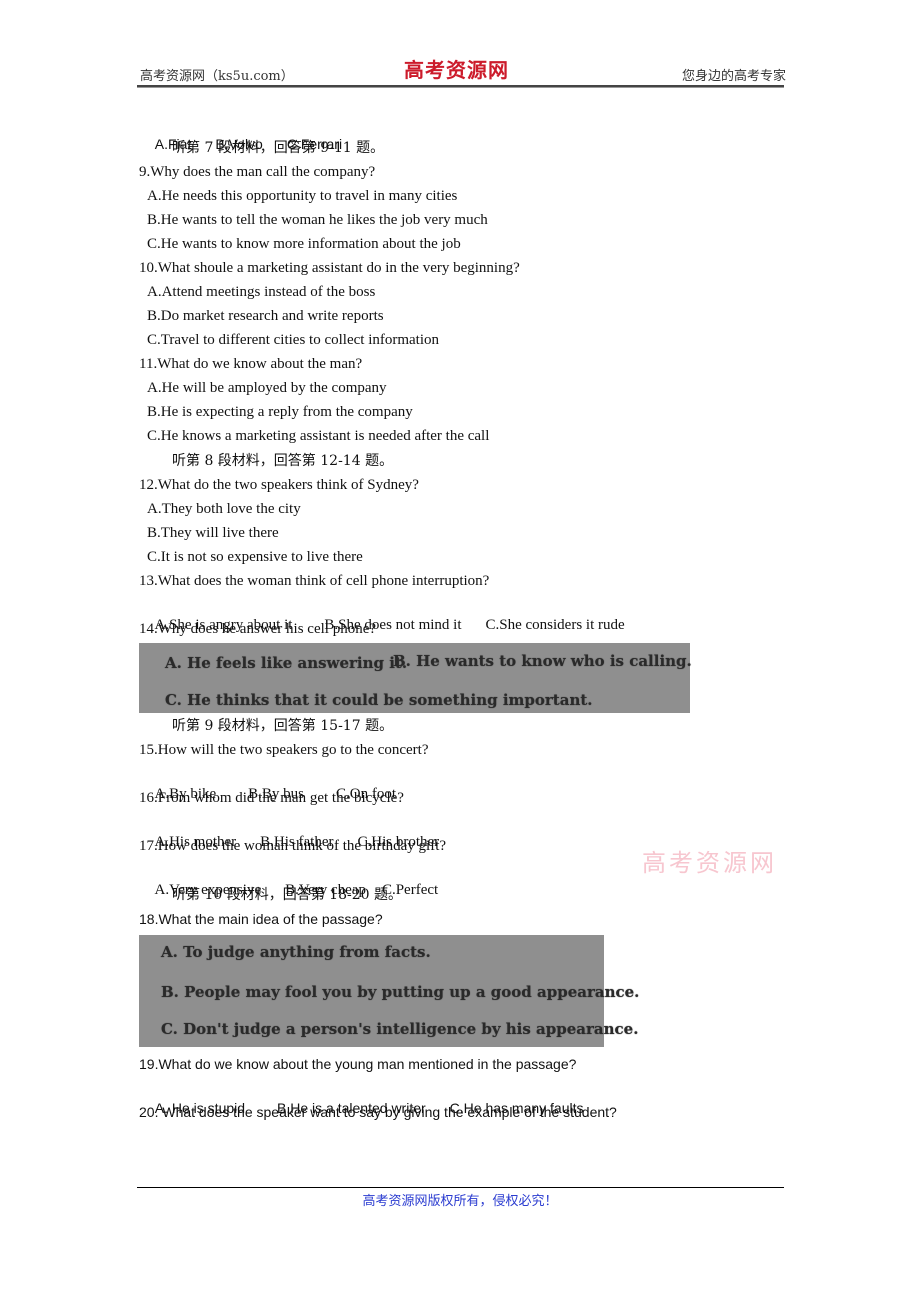 This screenshot has width=920, height=1302. Describe the element at coordinates (542, 661) in the screenshot. I see `q14-option-b: B. He wants to know who is calling.` at that location.